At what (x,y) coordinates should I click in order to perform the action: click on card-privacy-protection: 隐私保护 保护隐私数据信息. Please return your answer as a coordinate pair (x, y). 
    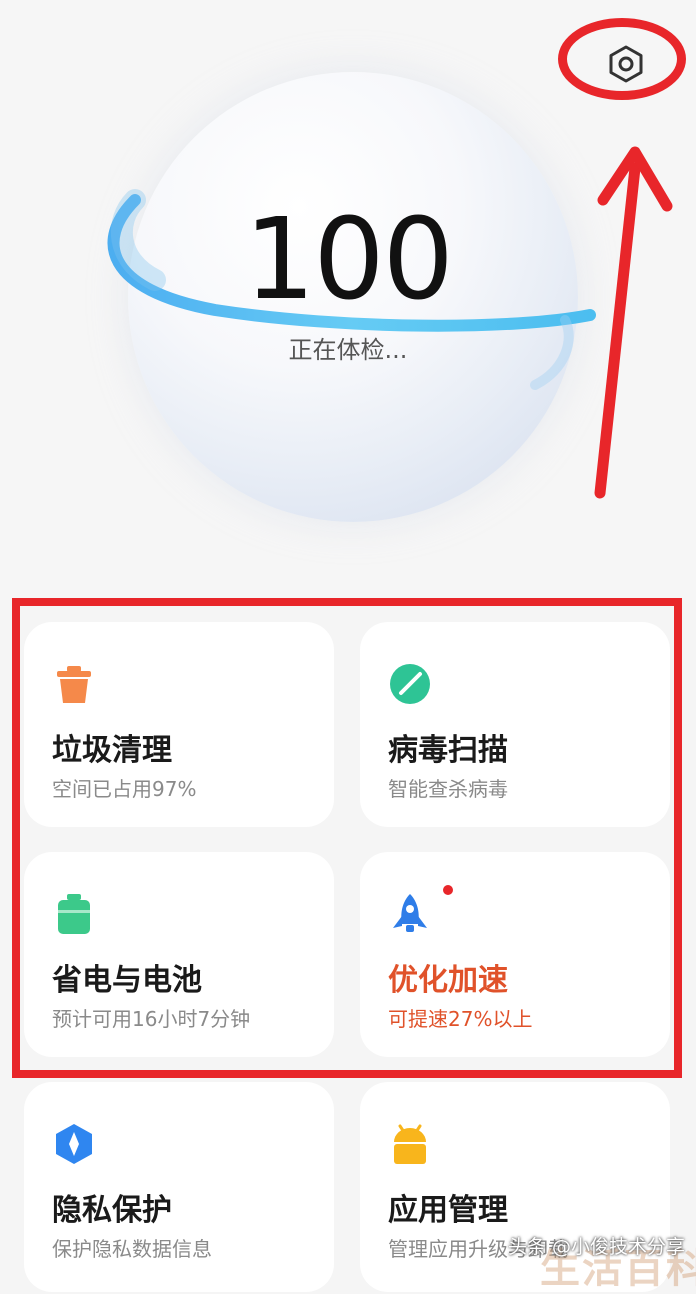
    Looking at the image, I should click on (179, 1187).